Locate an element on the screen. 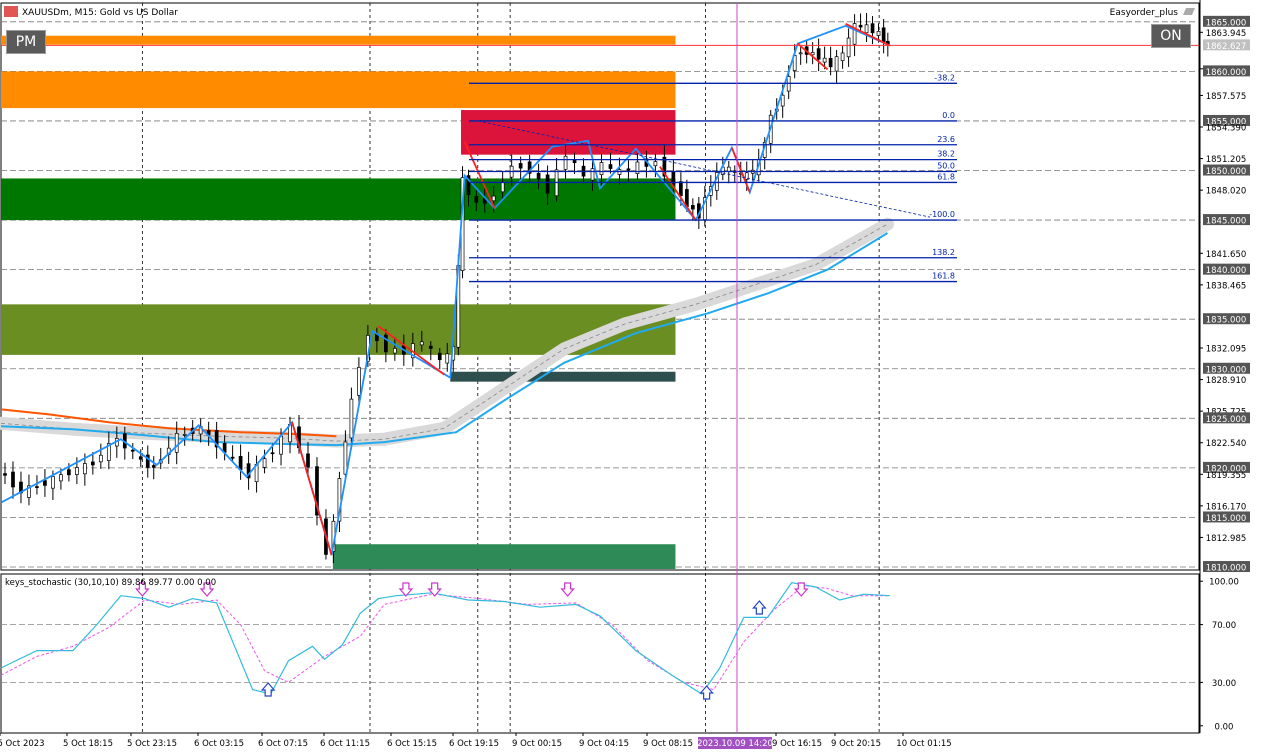  time-label-5: 6 Oct 11:15 is located at coordinates (345, 744).